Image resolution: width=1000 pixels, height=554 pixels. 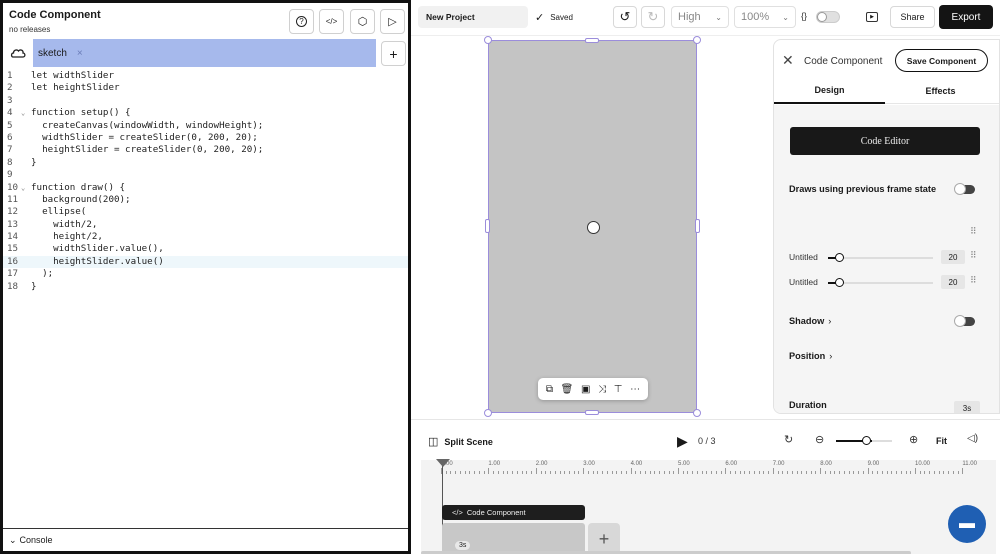 I want to click on code-line: 8}, so click(x=205, y=163).